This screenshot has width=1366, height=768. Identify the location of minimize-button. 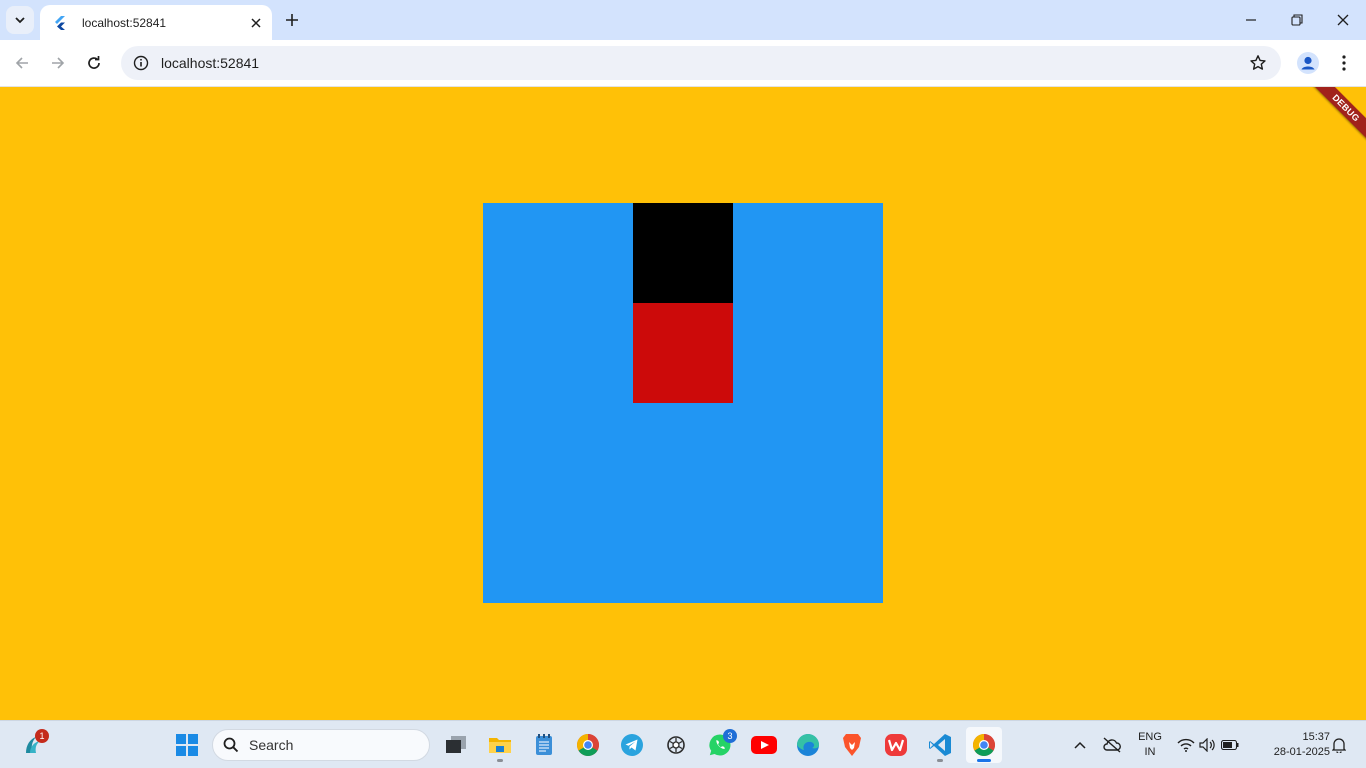
(1251, 20).